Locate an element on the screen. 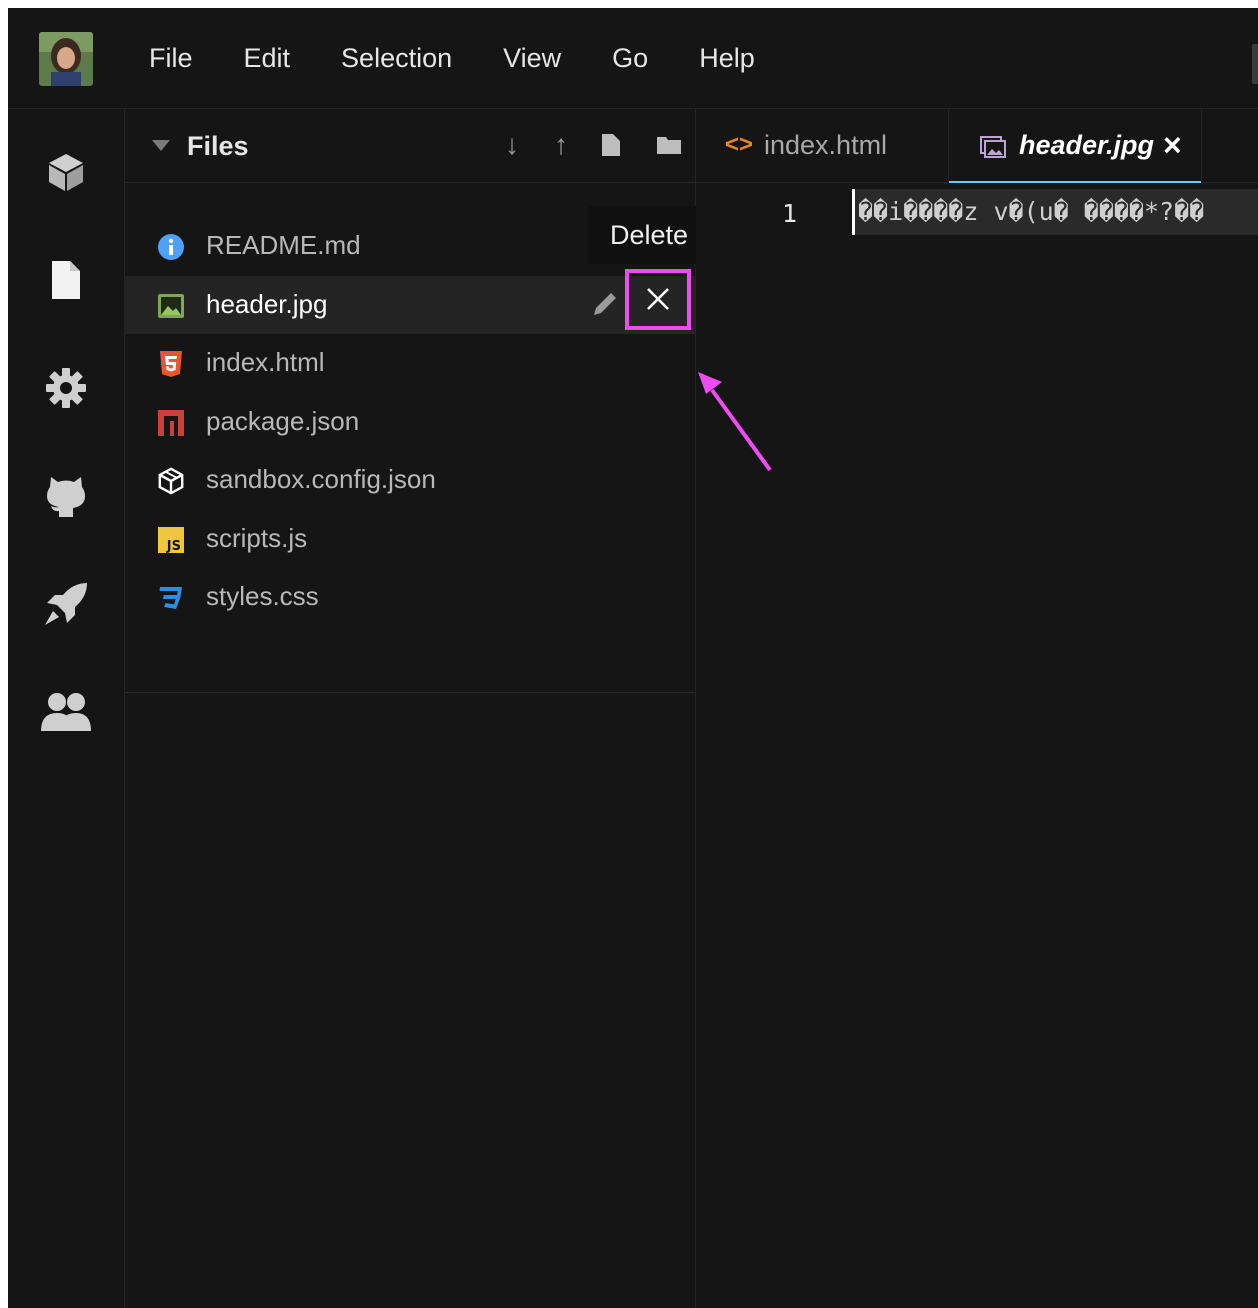  menu-help: Help is located at coordinates (727, 58).